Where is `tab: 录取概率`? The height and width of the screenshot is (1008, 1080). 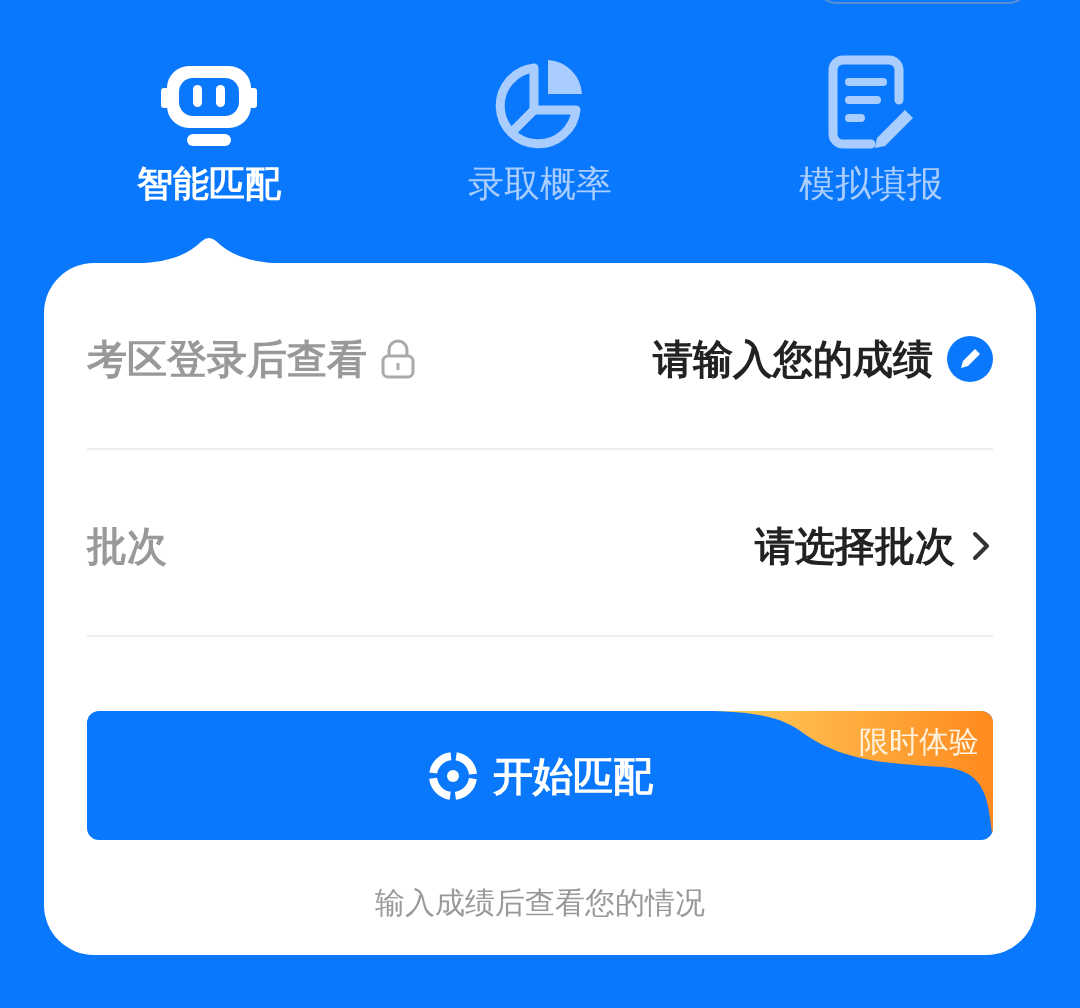 tab: 录取概率 is located at coordinates (540, 157).